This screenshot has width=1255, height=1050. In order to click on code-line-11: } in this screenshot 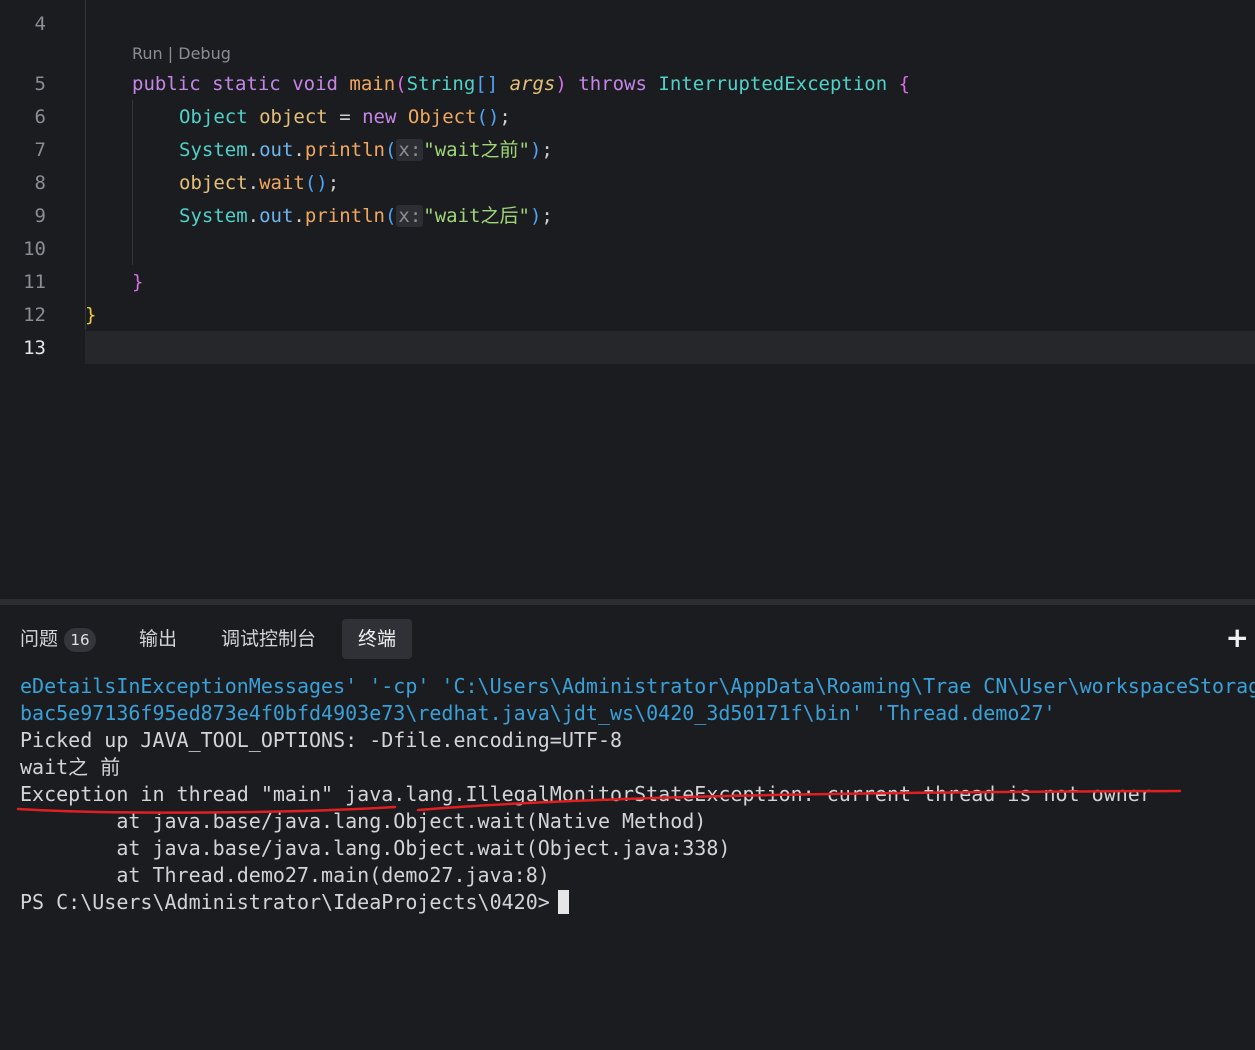, I will do `click(137, 282)`.